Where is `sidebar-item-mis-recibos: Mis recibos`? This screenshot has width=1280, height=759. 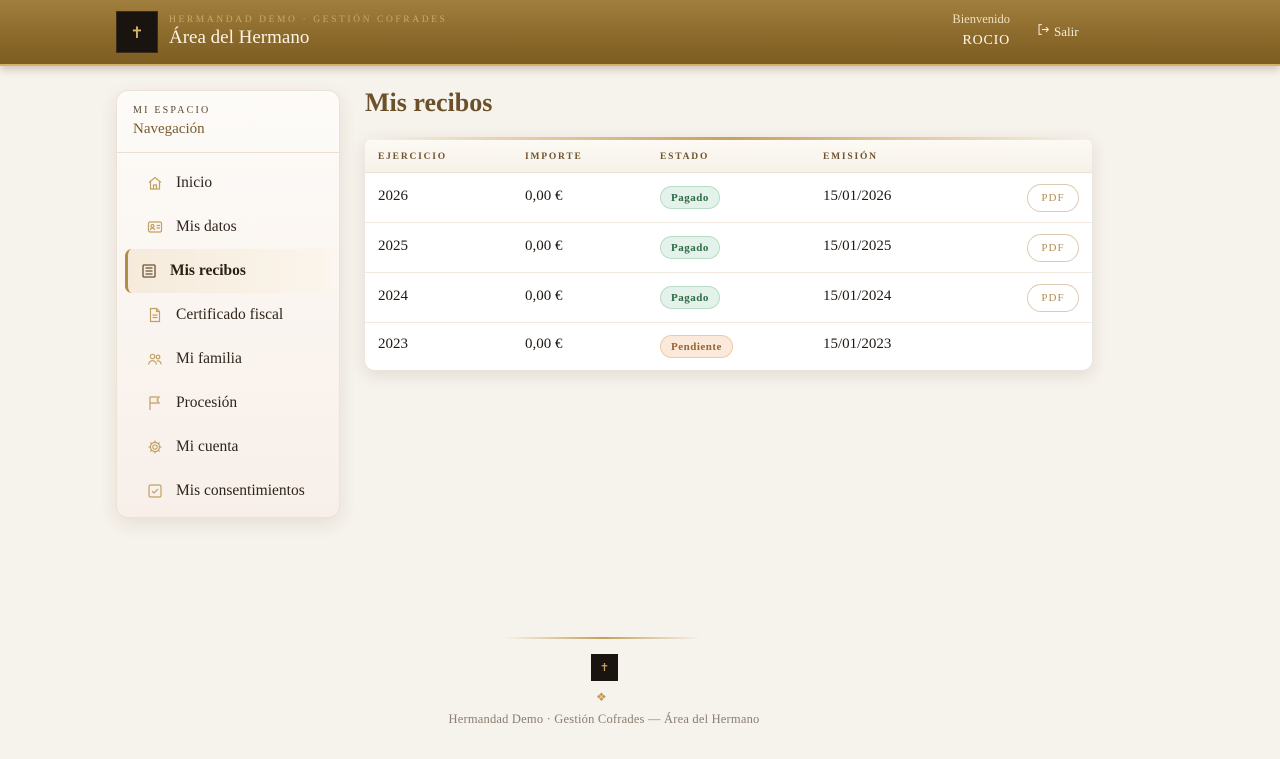
sidebar-item-mis-recibos: Mis recibos is located at coordinates (228, 271).